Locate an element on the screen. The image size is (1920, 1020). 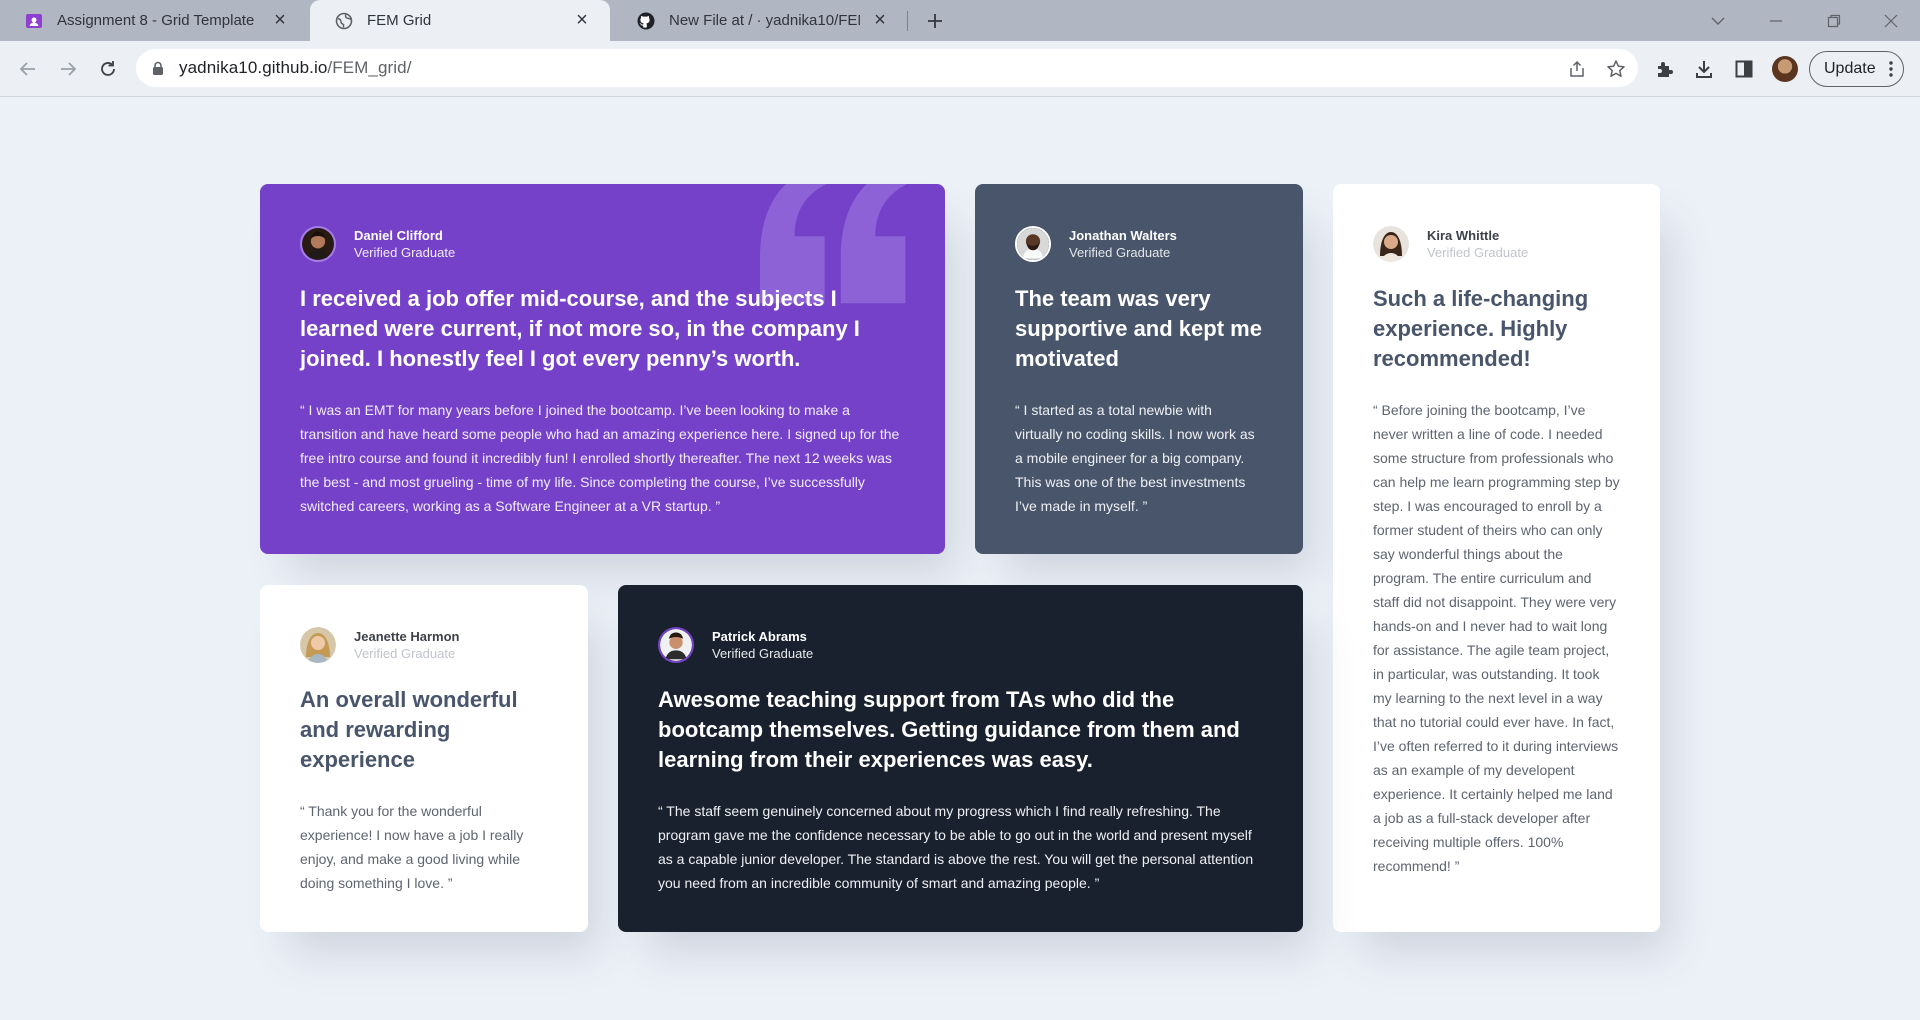
update-label: Update is located at coordinates (1850, 68).